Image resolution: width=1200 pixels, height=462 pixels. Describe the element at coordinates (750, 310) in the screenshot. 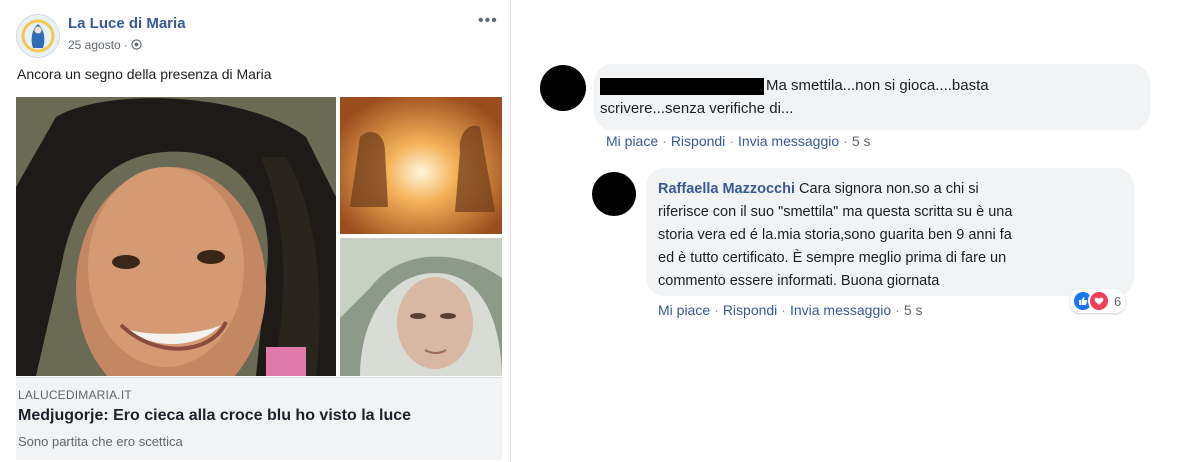

I see `reply-reply-link: Rispondi` at that location.